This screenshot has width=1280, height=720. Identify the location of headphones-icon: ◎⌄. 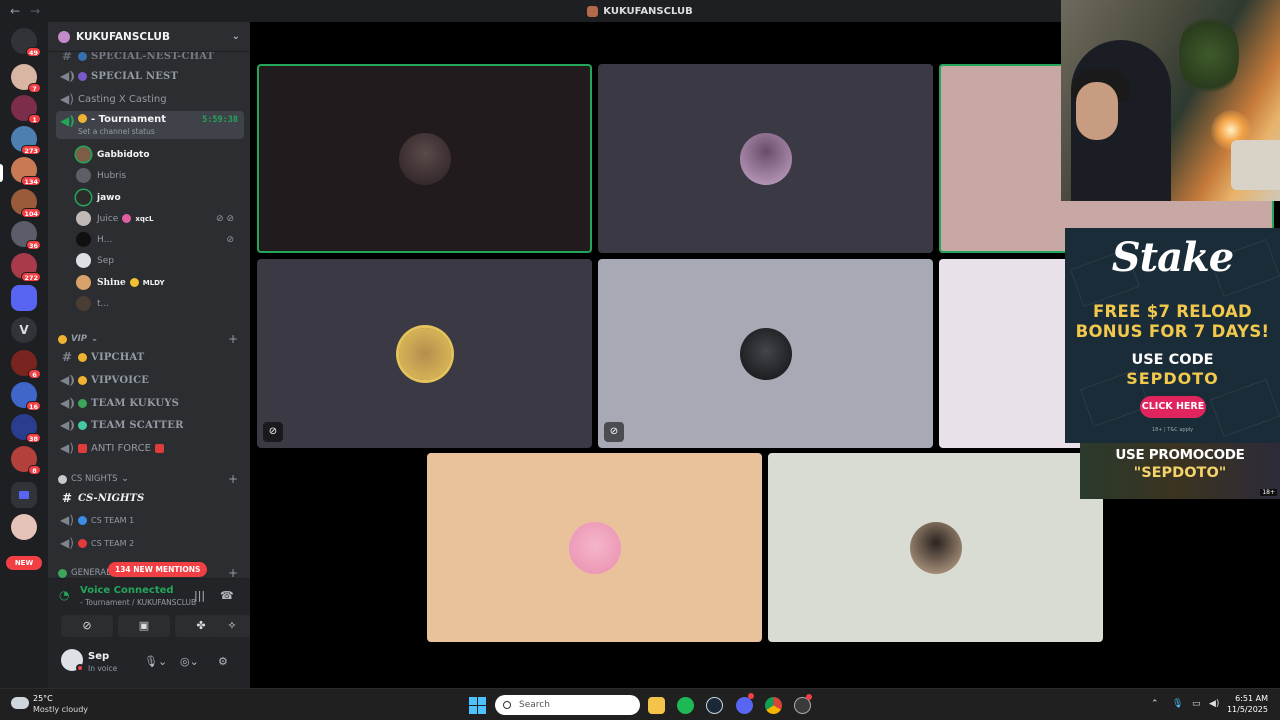
(189, 661).